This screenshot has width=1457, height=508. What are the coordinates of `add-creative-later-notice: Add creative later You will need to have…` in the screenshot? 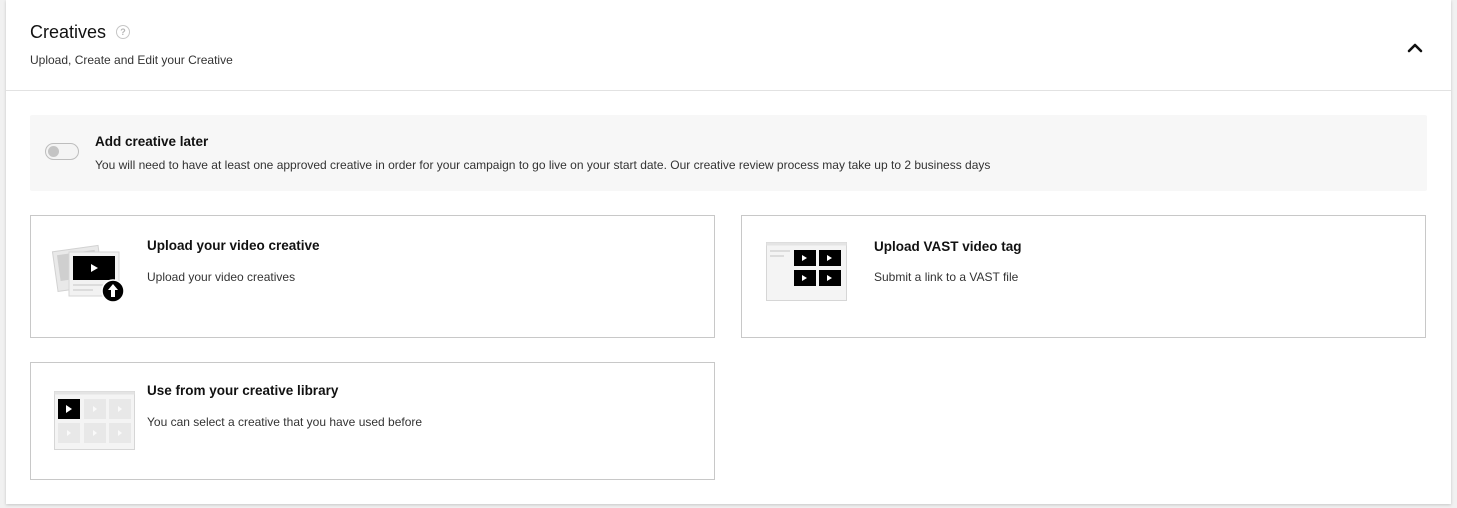 It's located at (728, 153).